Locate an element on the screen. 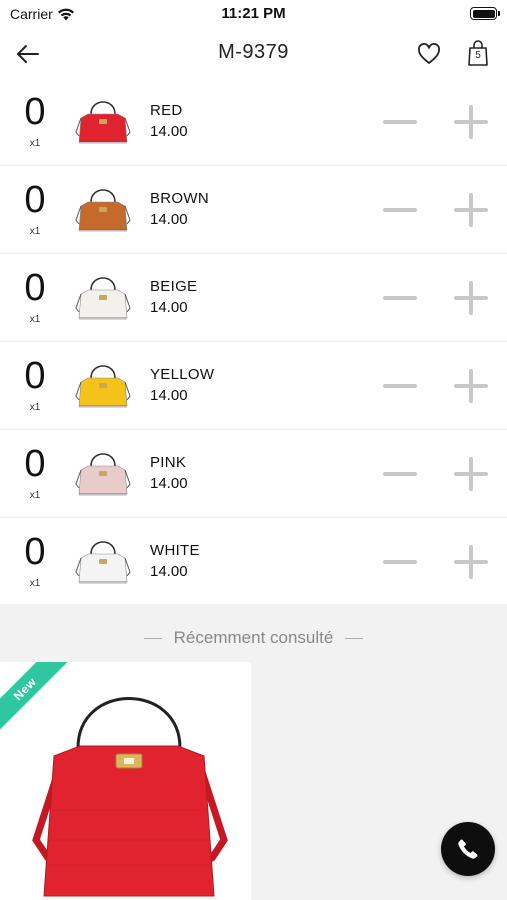  recent-product-card: New is located at coordinates (125, 781).